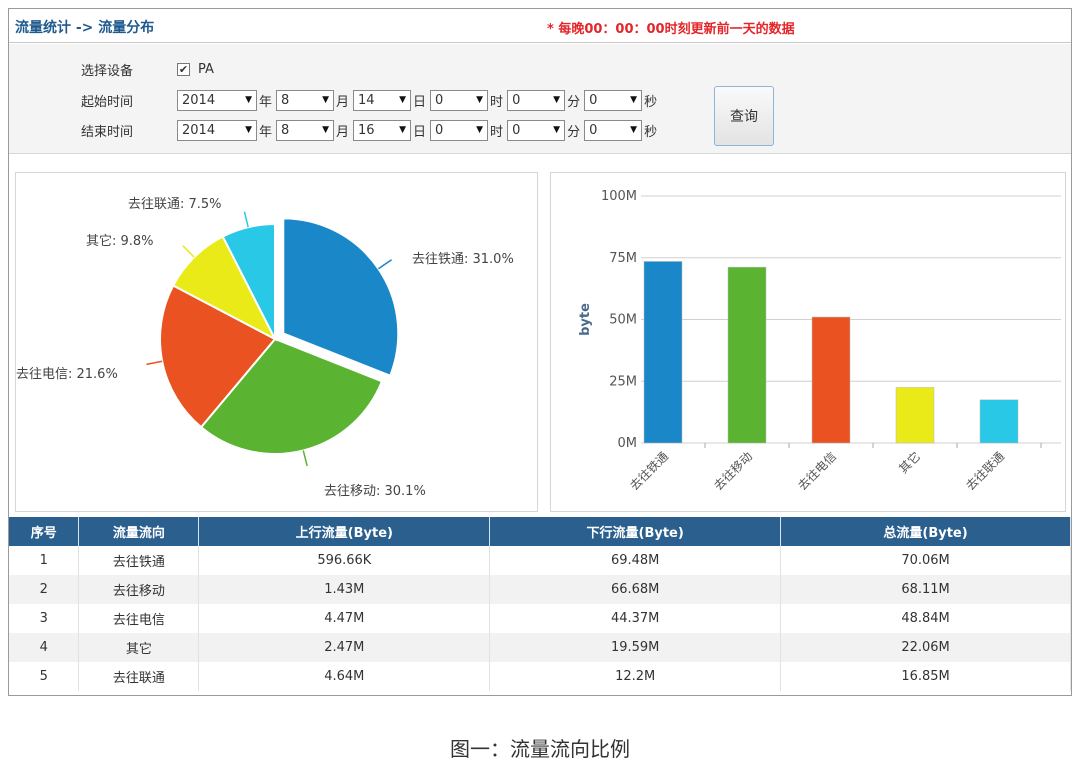 The height and width of the screenshot is (767, 1080). Describe the element at coordinates (382, 130) in the screenshot. I see `end-day-select: 16 ▼` at that location.